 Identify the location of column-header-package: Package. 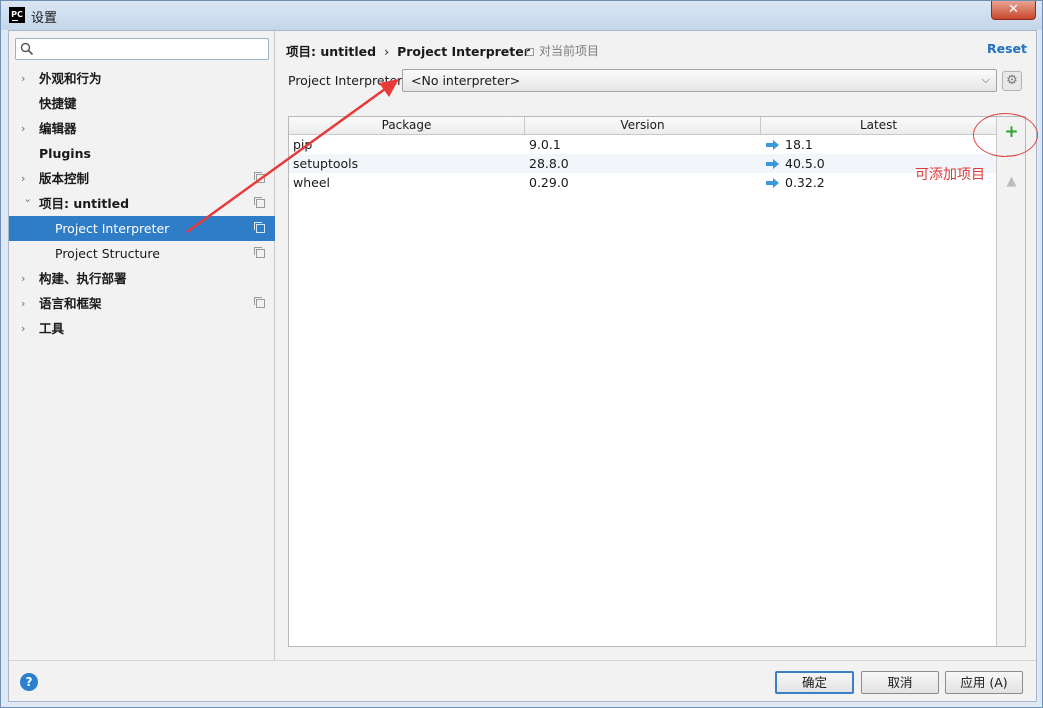
(407, 126).